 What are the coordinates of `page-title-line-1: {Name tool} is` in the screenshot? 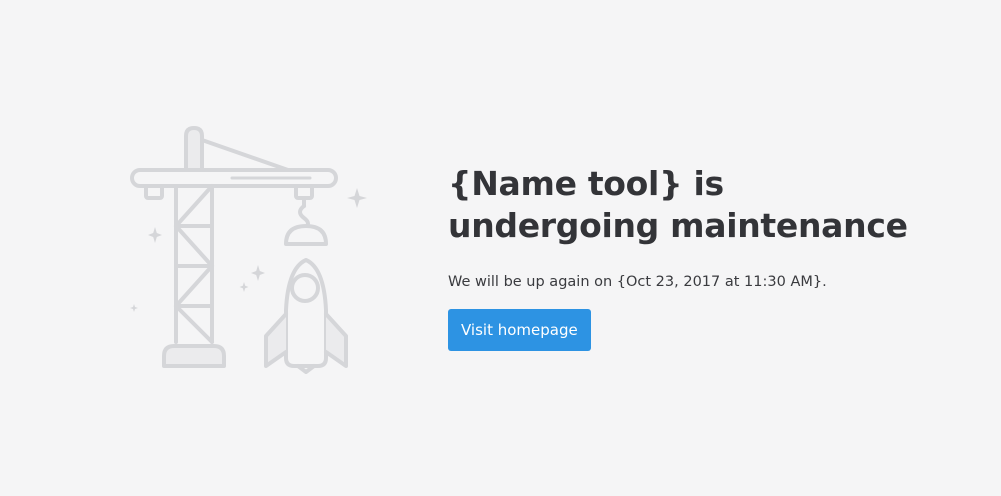 It's located at (586, 183).